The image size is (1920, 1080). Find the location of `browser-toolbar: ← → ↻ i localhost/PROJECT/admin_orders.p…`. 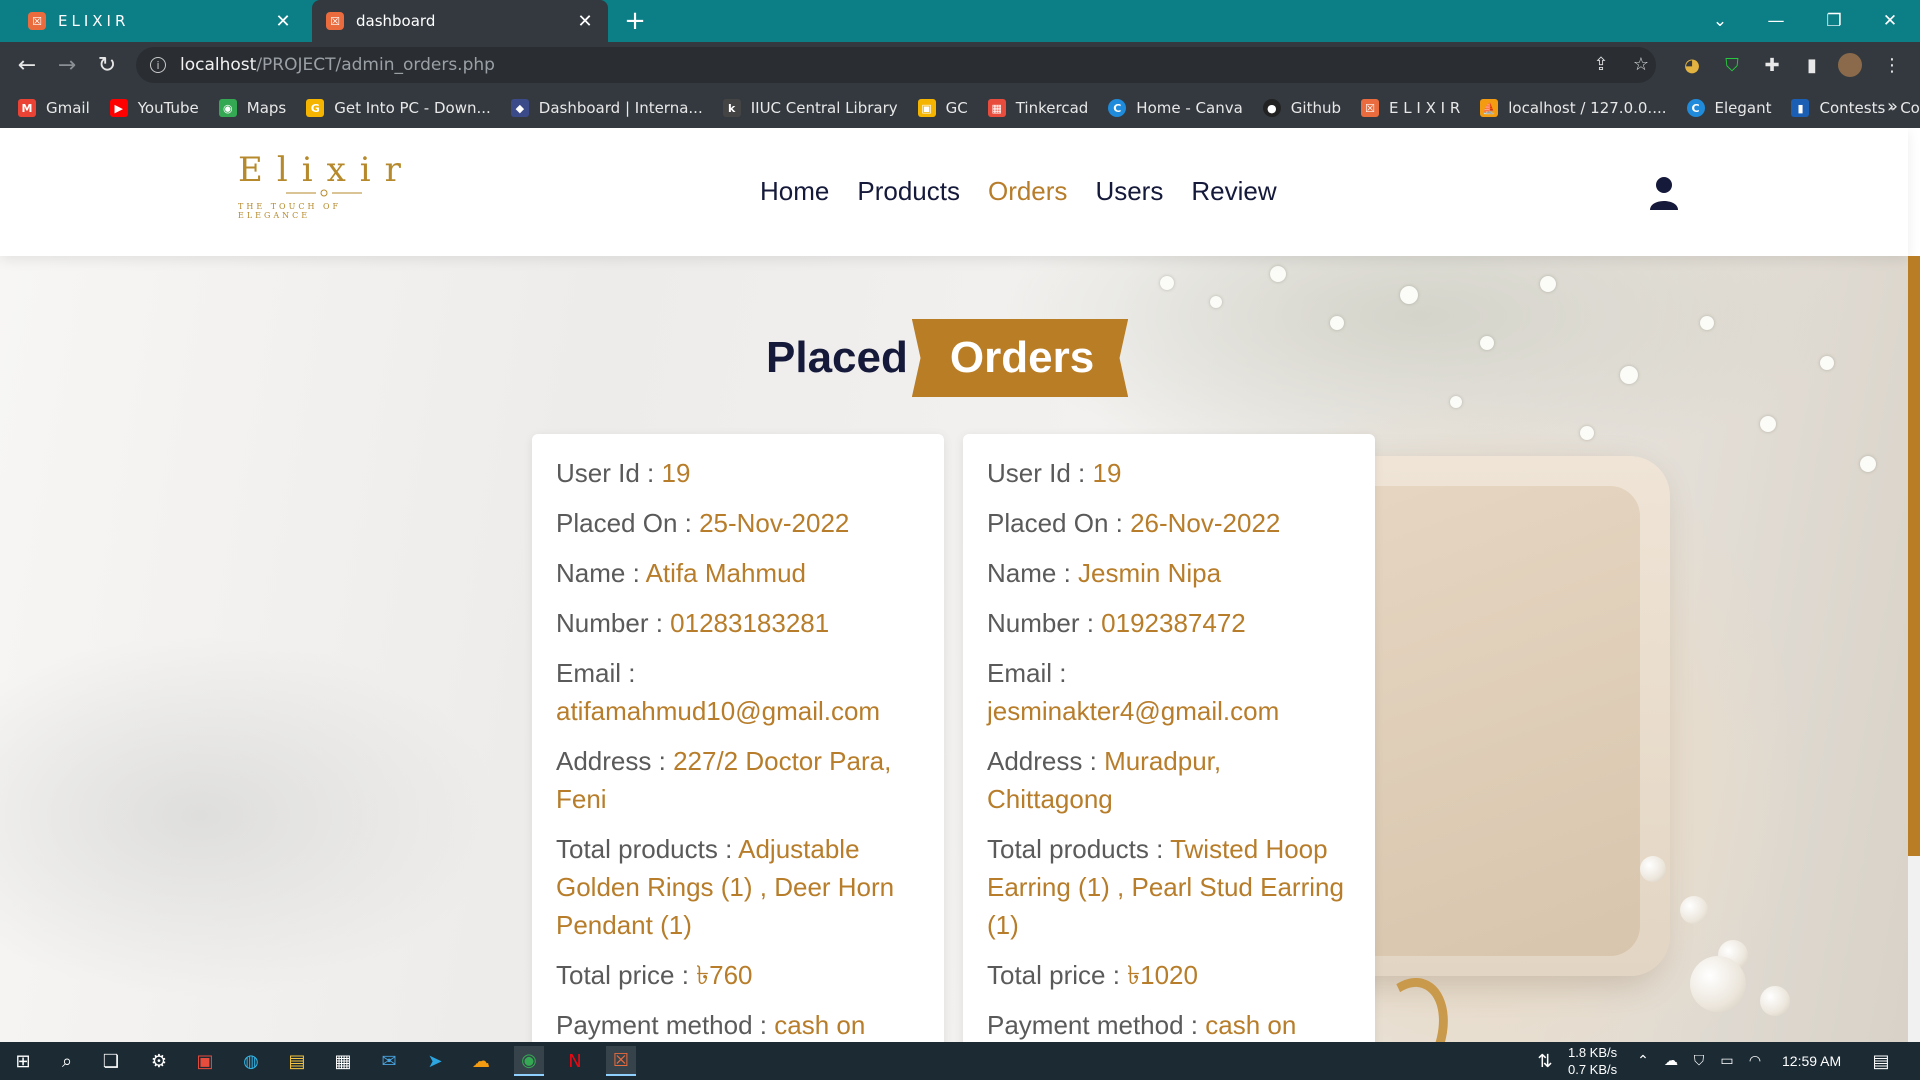

browser-toolbar: ← → ↻ i localhost/PROJECT/admin_orders.p… is located at coordinates (960, 65).